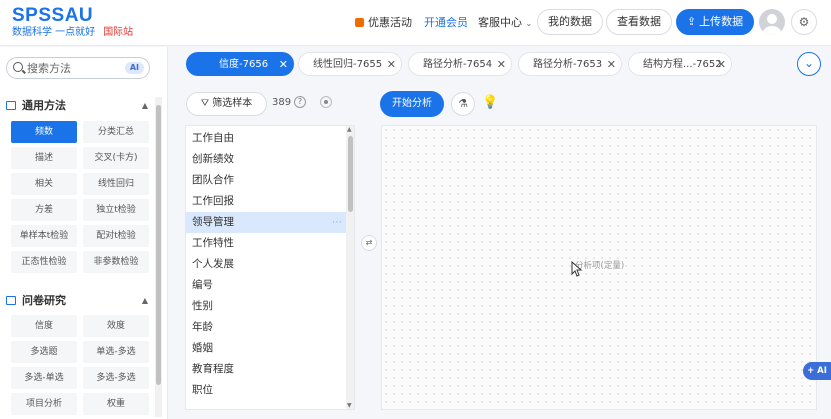 This screenshot has width=831, height=419. I want to click on variable-item: 职位, so click(266, 390).